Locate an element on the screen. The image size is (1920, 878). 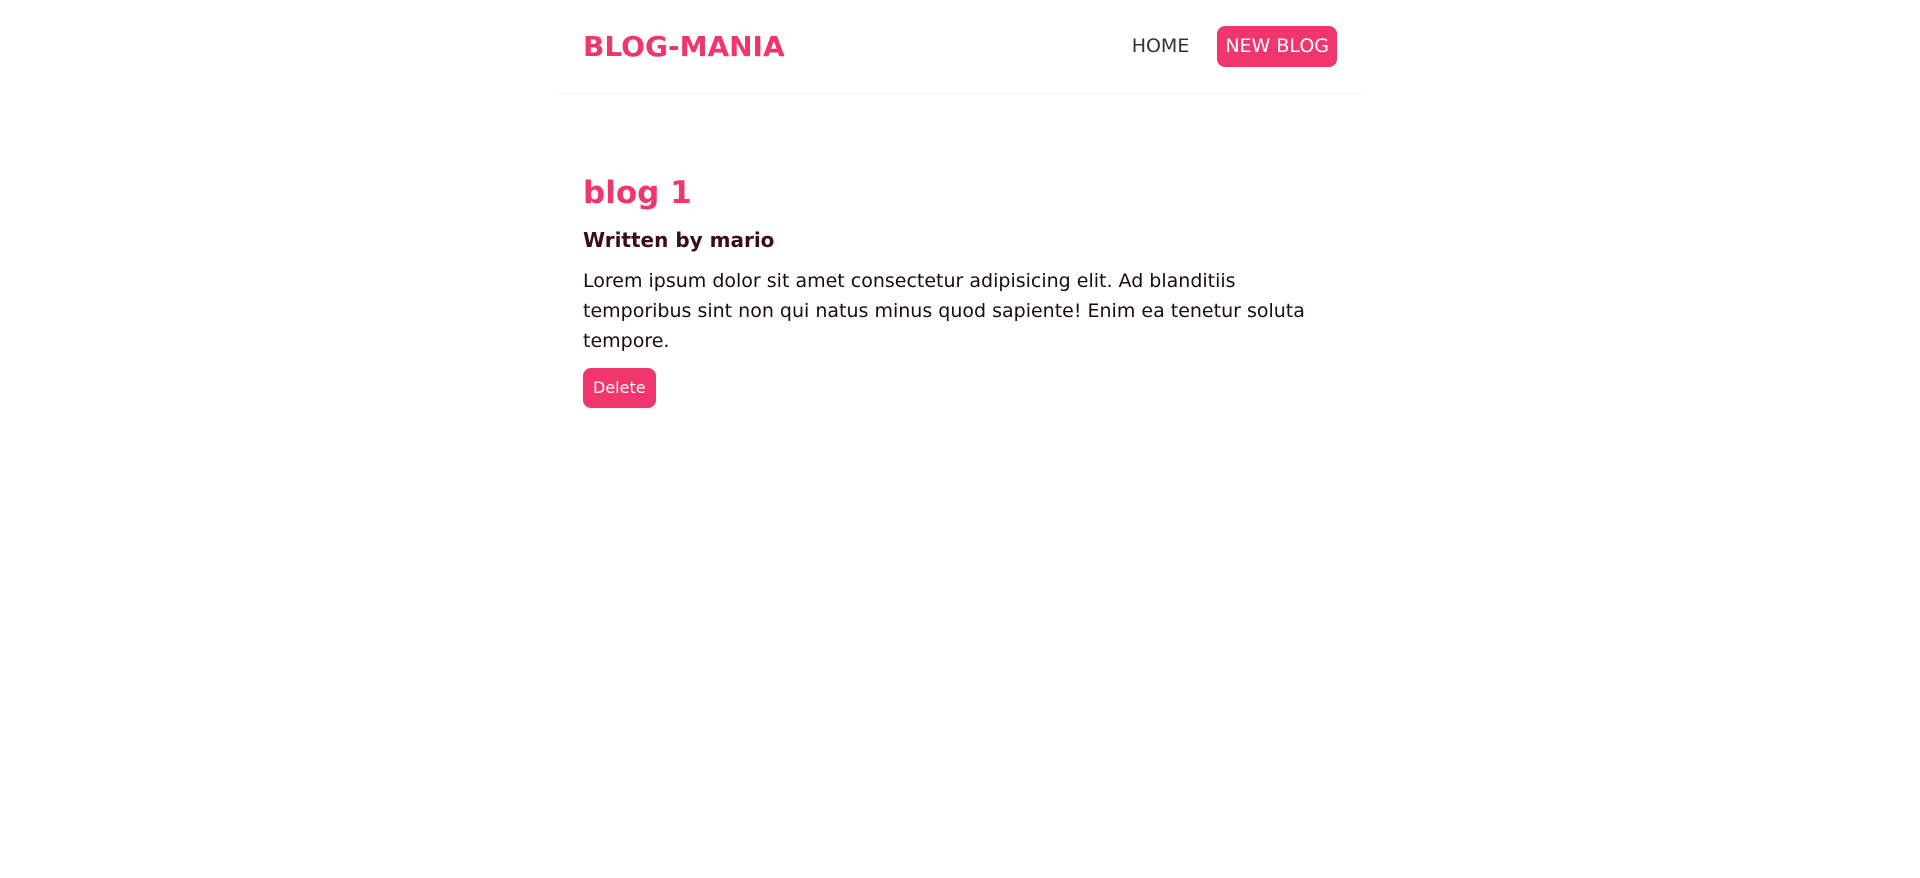
nav-links: HOME NEW BLOG is located at coordinates (1234, 46).